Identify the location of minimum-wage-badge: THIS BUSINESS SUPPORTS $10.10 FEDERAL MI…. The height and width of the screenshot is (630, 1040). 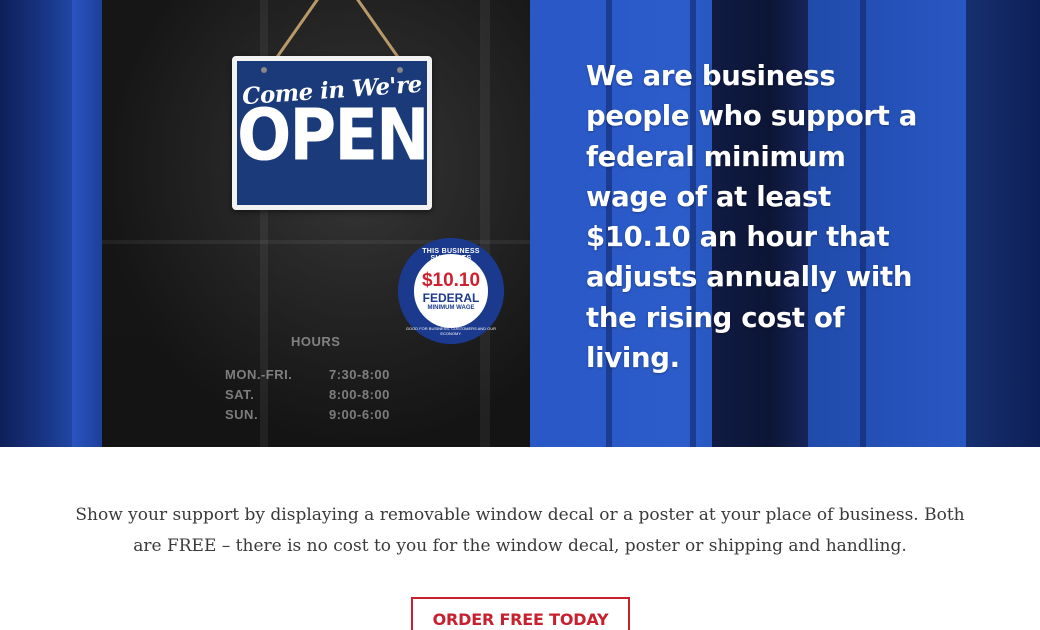
(451, 291).